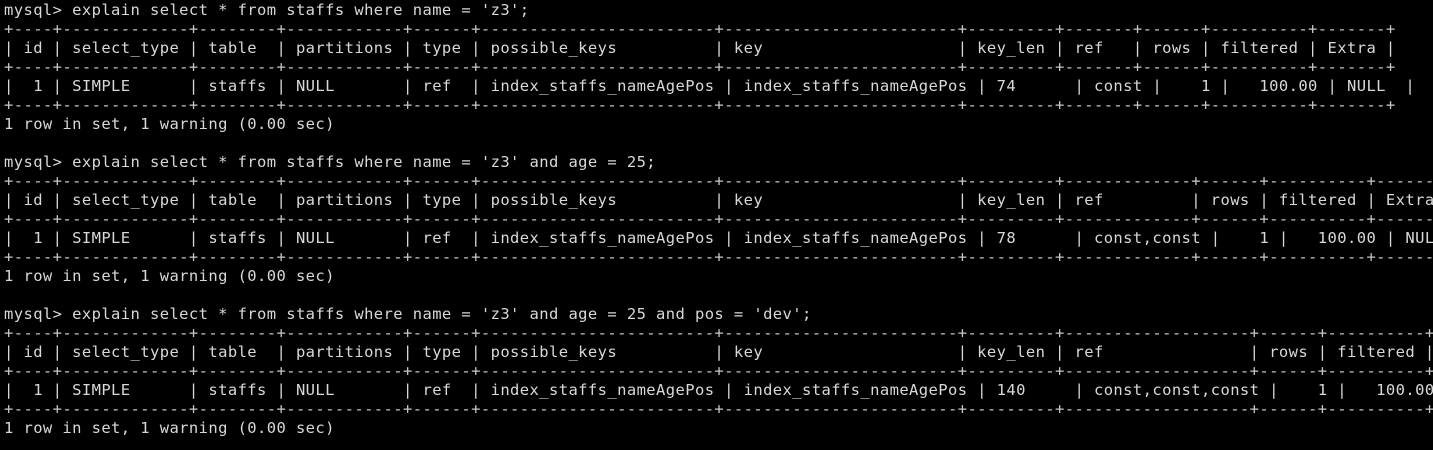 The height and width of the screenshot is (450, 1433). What do you see at coordinates (169, 124) in the screenshot?
I see `query-1-result-summary: 1 row in set, 1 warning (0.00 sec)` at bounding box center [169, 124].